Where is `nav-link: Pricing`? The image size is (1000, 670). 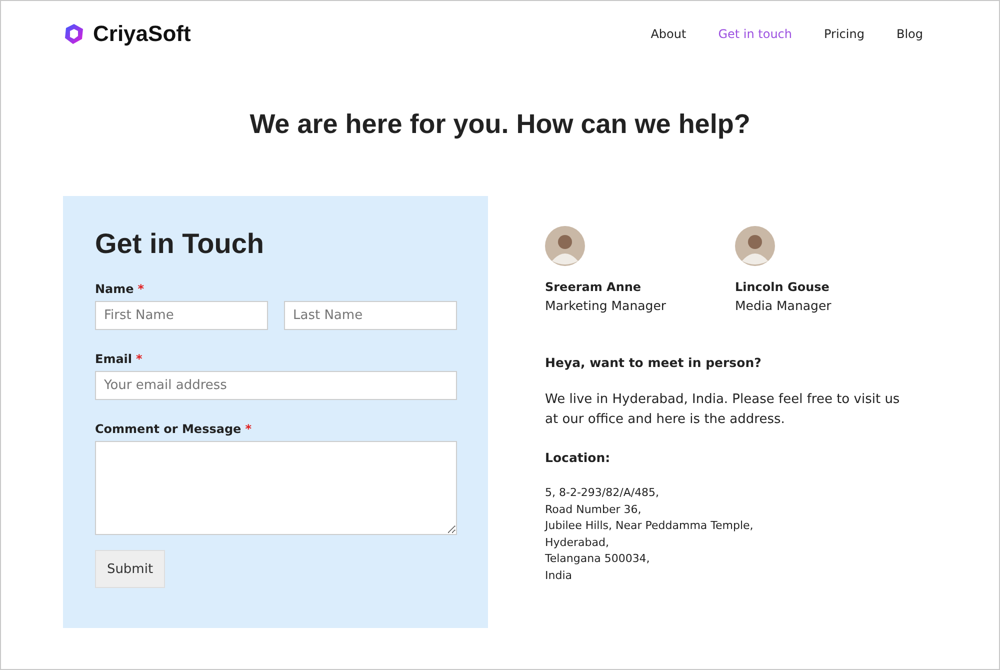 nav-link: Pricing is located at coordinates (844, 34).